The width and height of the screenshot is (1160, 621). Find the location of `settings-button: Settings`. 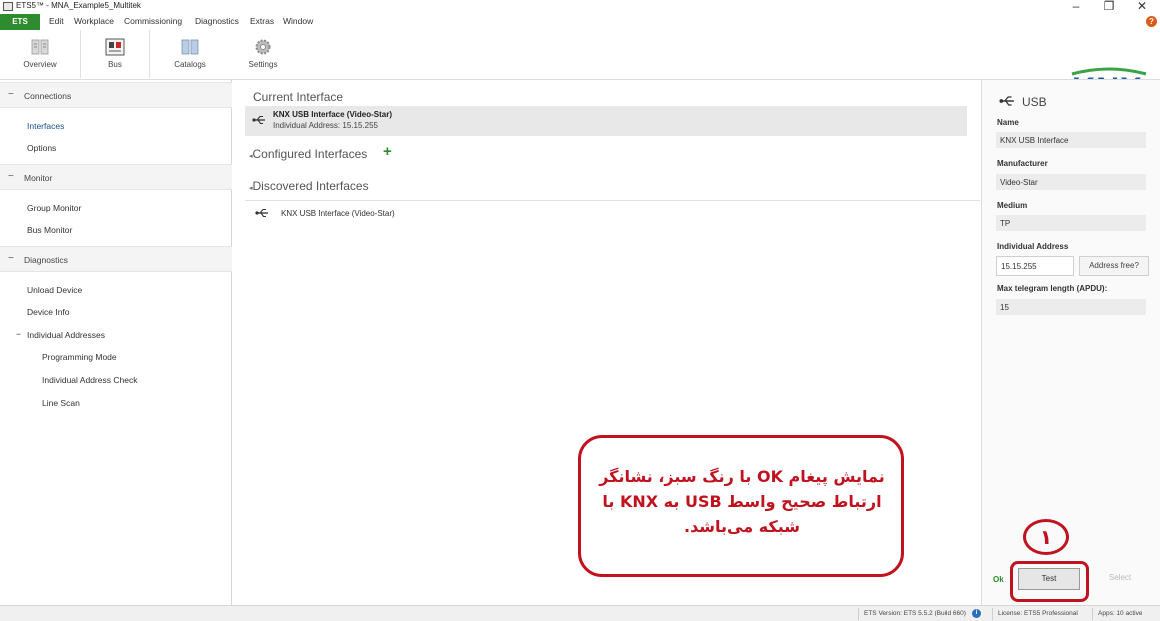

settings-button: Settings is located at coordinates (263, 54).